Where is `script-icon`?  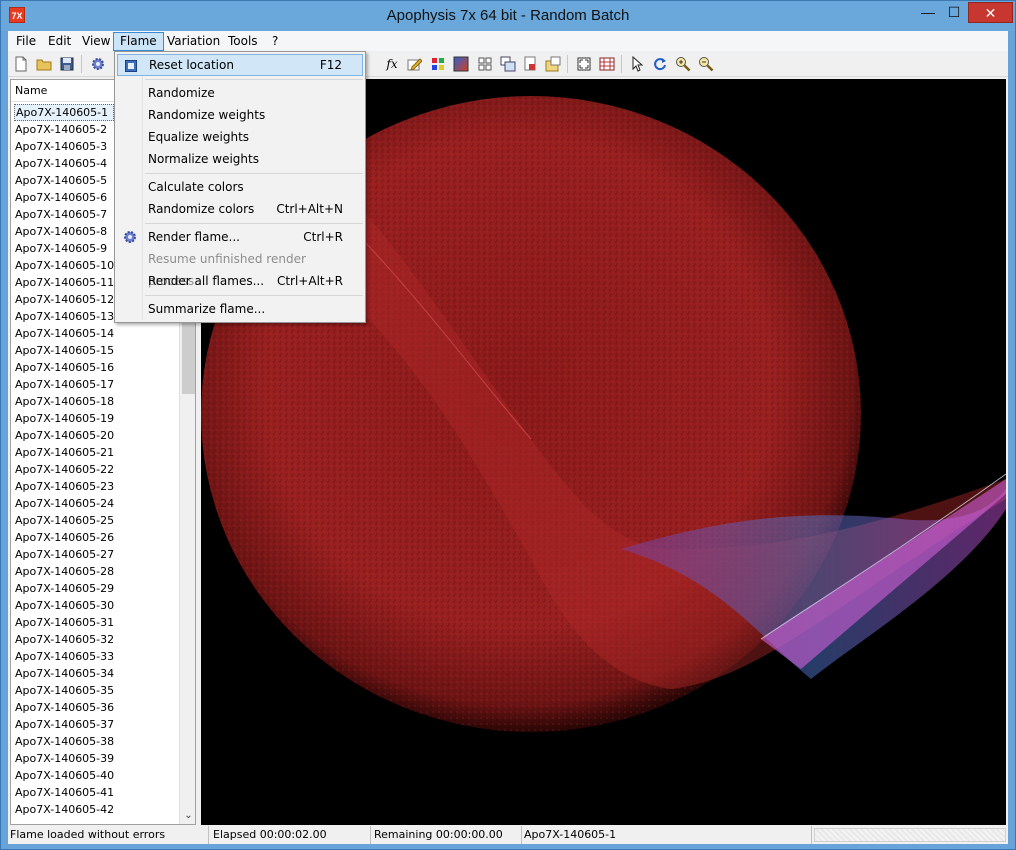
script-icon is located at coordinates (553, 64).